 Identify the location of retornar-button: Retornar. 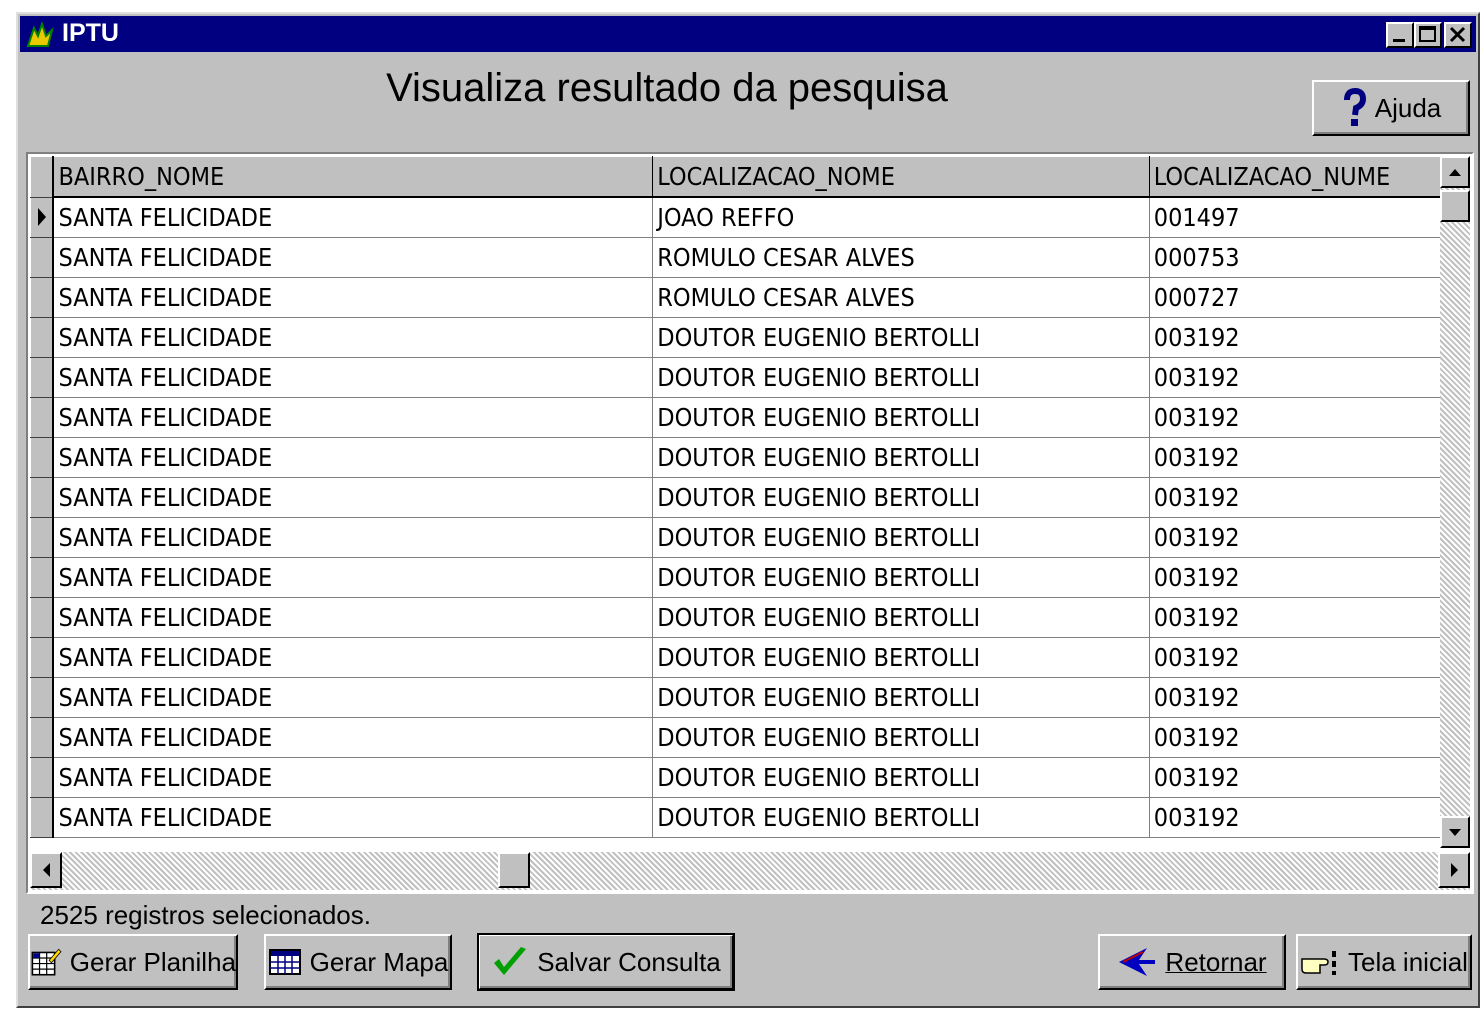
(1192, 962).